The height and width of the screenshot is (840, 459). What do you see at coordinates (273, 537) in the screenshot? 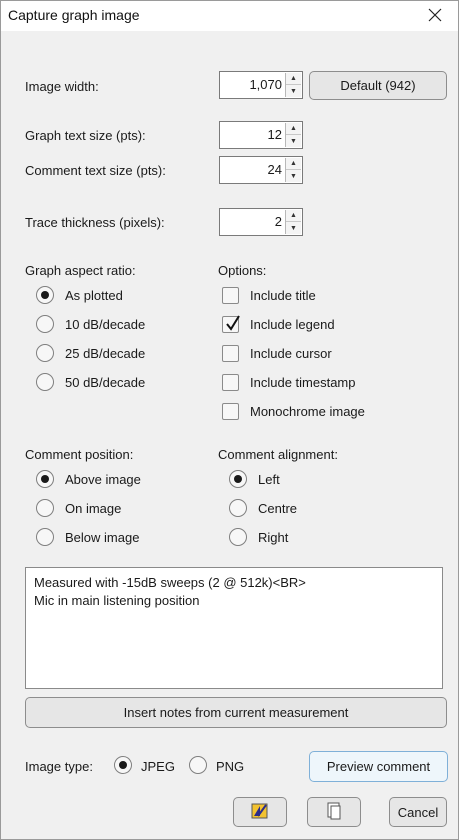
I see `align-right-label: Right` at bounding box center [273, 537].